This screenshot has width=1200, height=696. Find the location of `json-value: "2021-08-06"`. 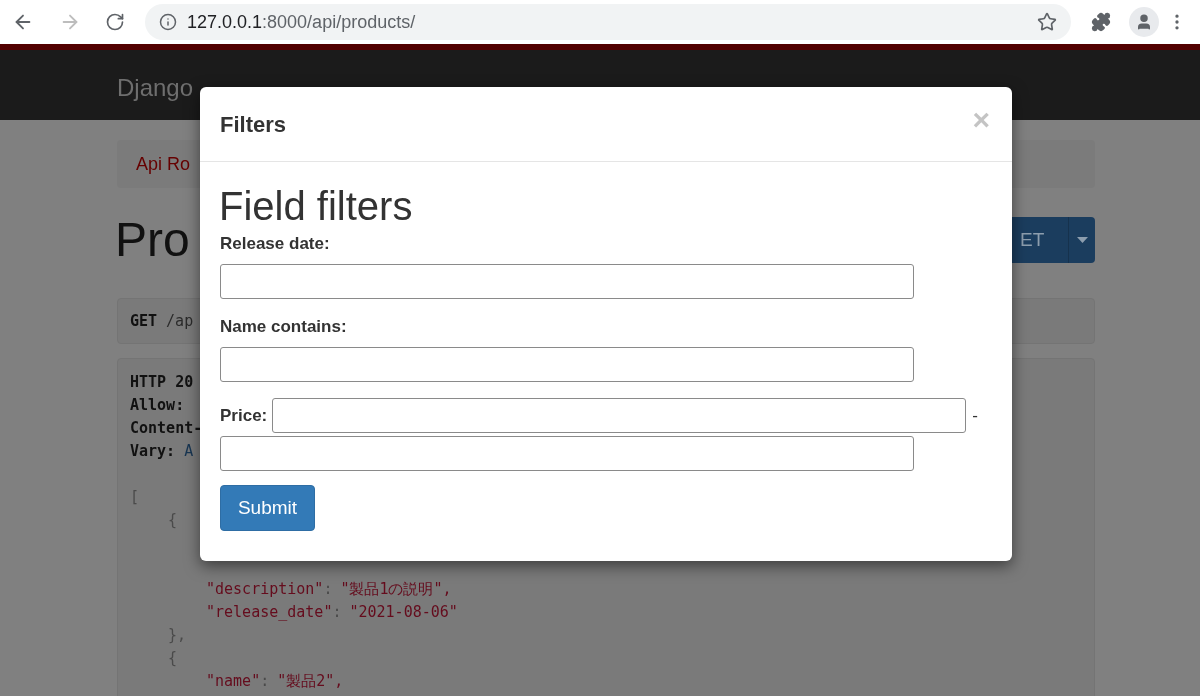

json-value: "2021-08-06" is located at coordinates (403, 613).